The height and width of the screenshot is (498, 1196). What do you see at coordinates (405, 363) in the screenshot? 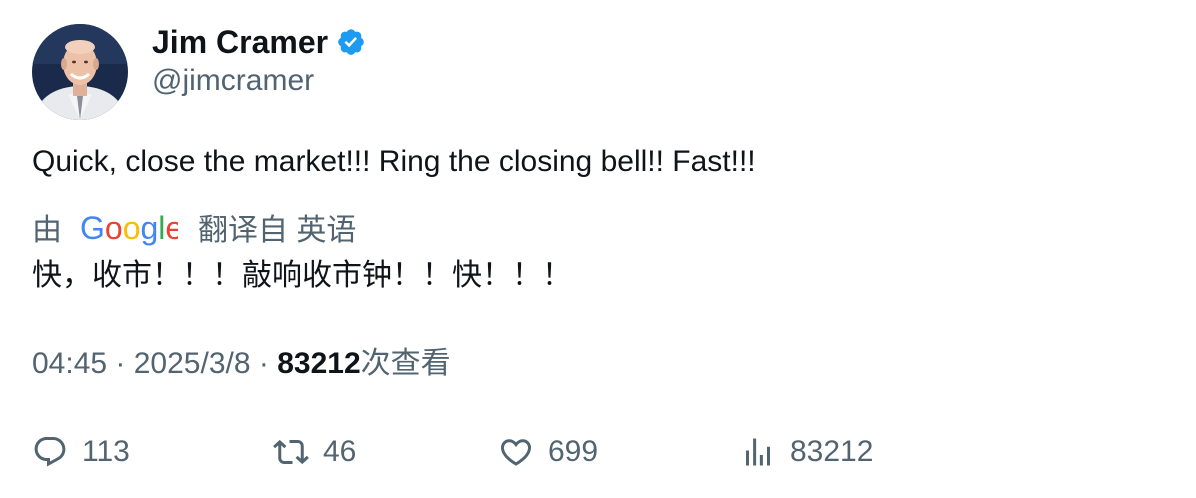
I see `views-label: 次查看` at bounding box center [405, 363].